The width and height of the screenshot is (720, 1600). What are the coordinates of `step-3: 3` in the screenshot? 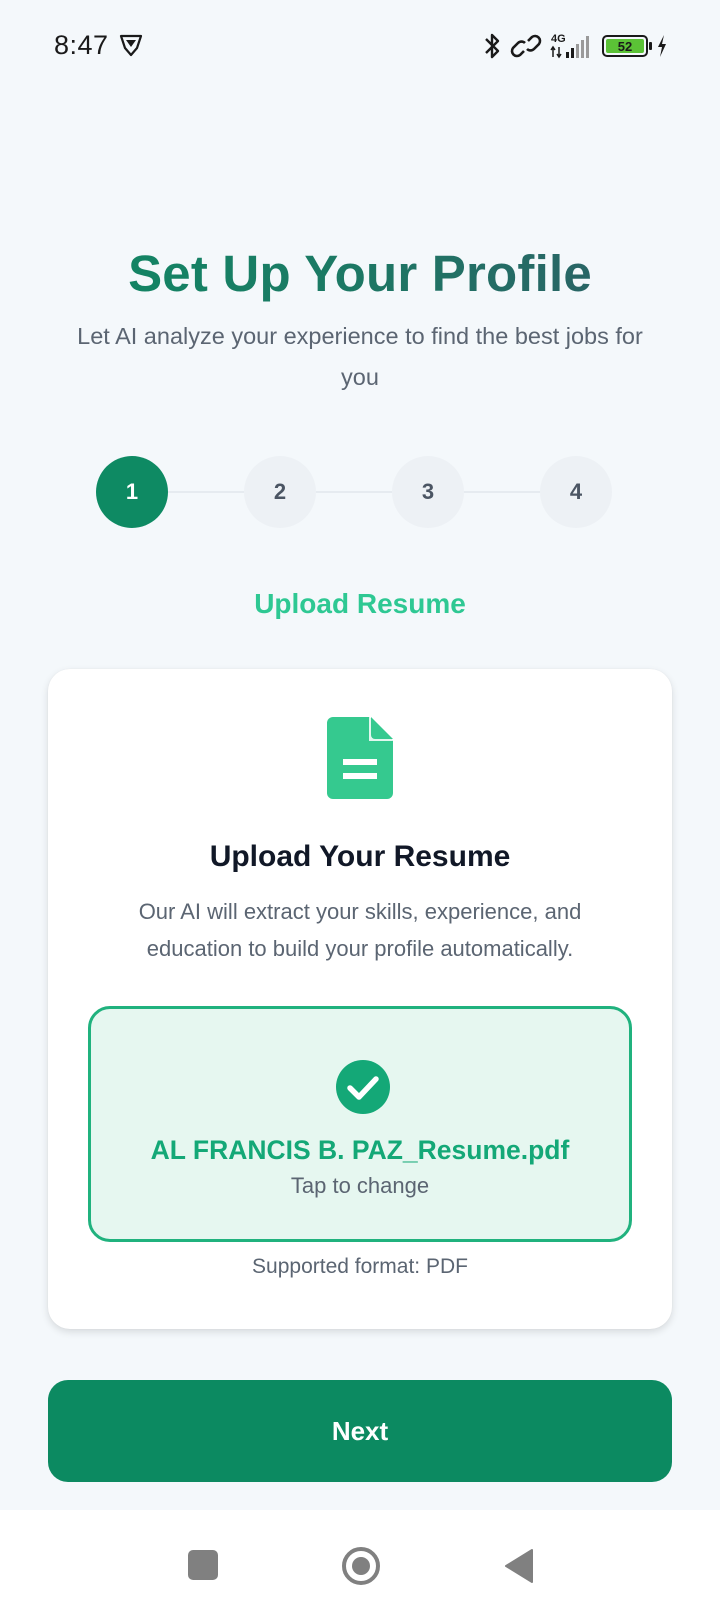 It's located at (428, 492).